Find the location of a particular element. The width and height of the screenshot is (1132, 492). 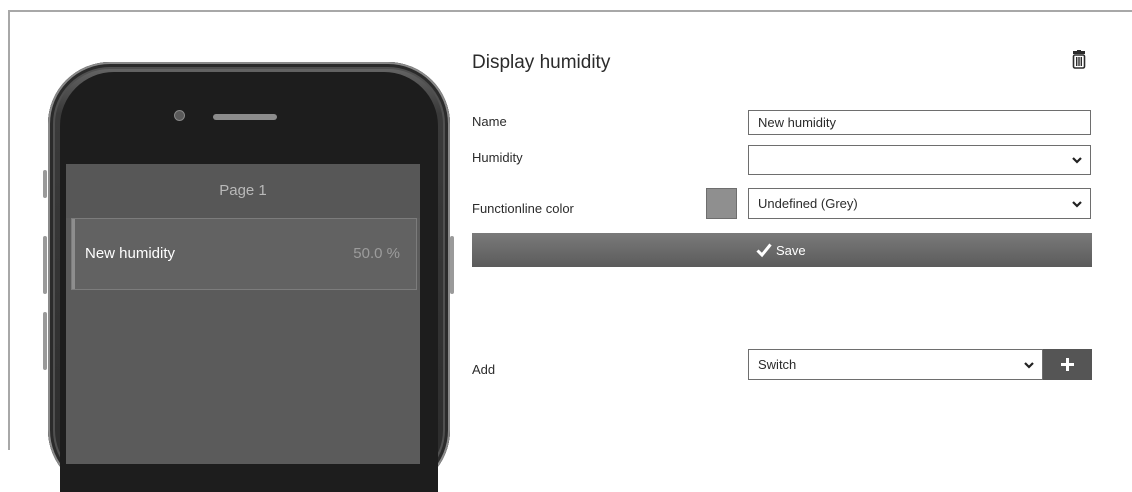

function-item-value: 50.0 % is located at coordinates (376, 253).